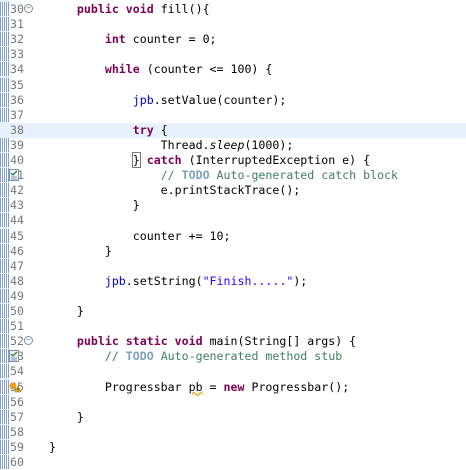  Describe the element at coordinates (233, 402) in the screenshot. I see `code-line: 56` at that location.